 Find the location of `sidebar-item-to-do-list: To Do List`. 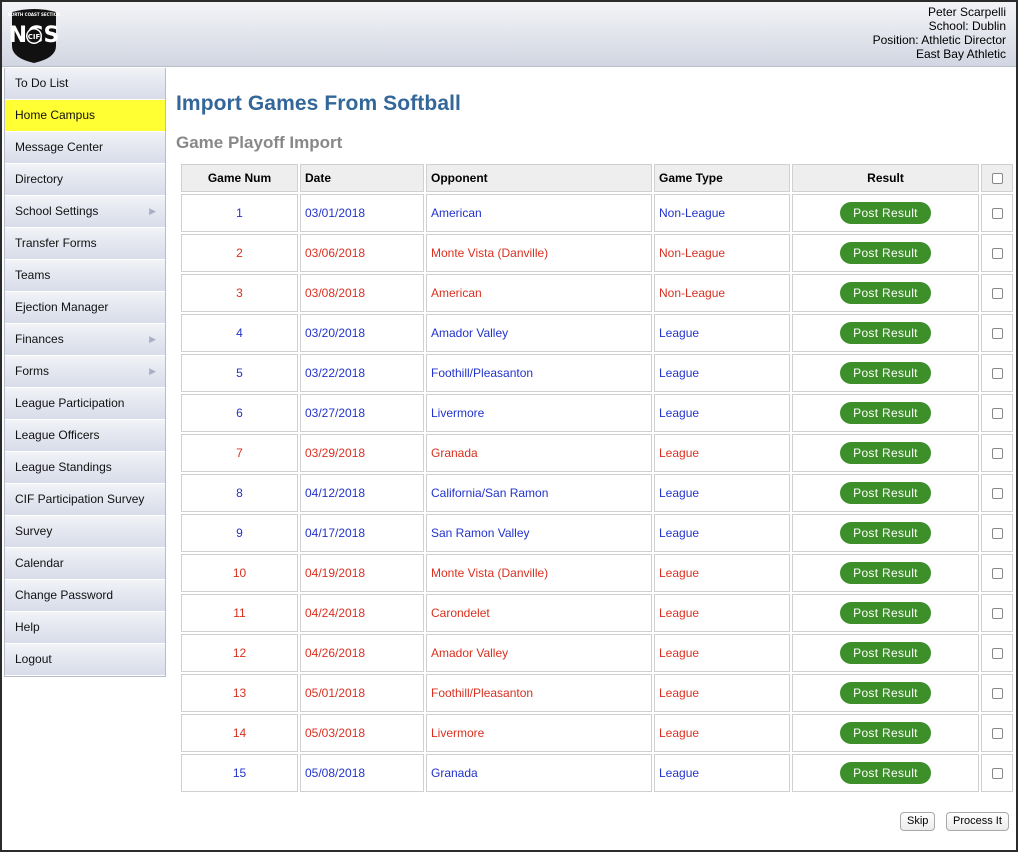

sidebar-item-to-do-list: To Do List is located at coordinates (85, 84).